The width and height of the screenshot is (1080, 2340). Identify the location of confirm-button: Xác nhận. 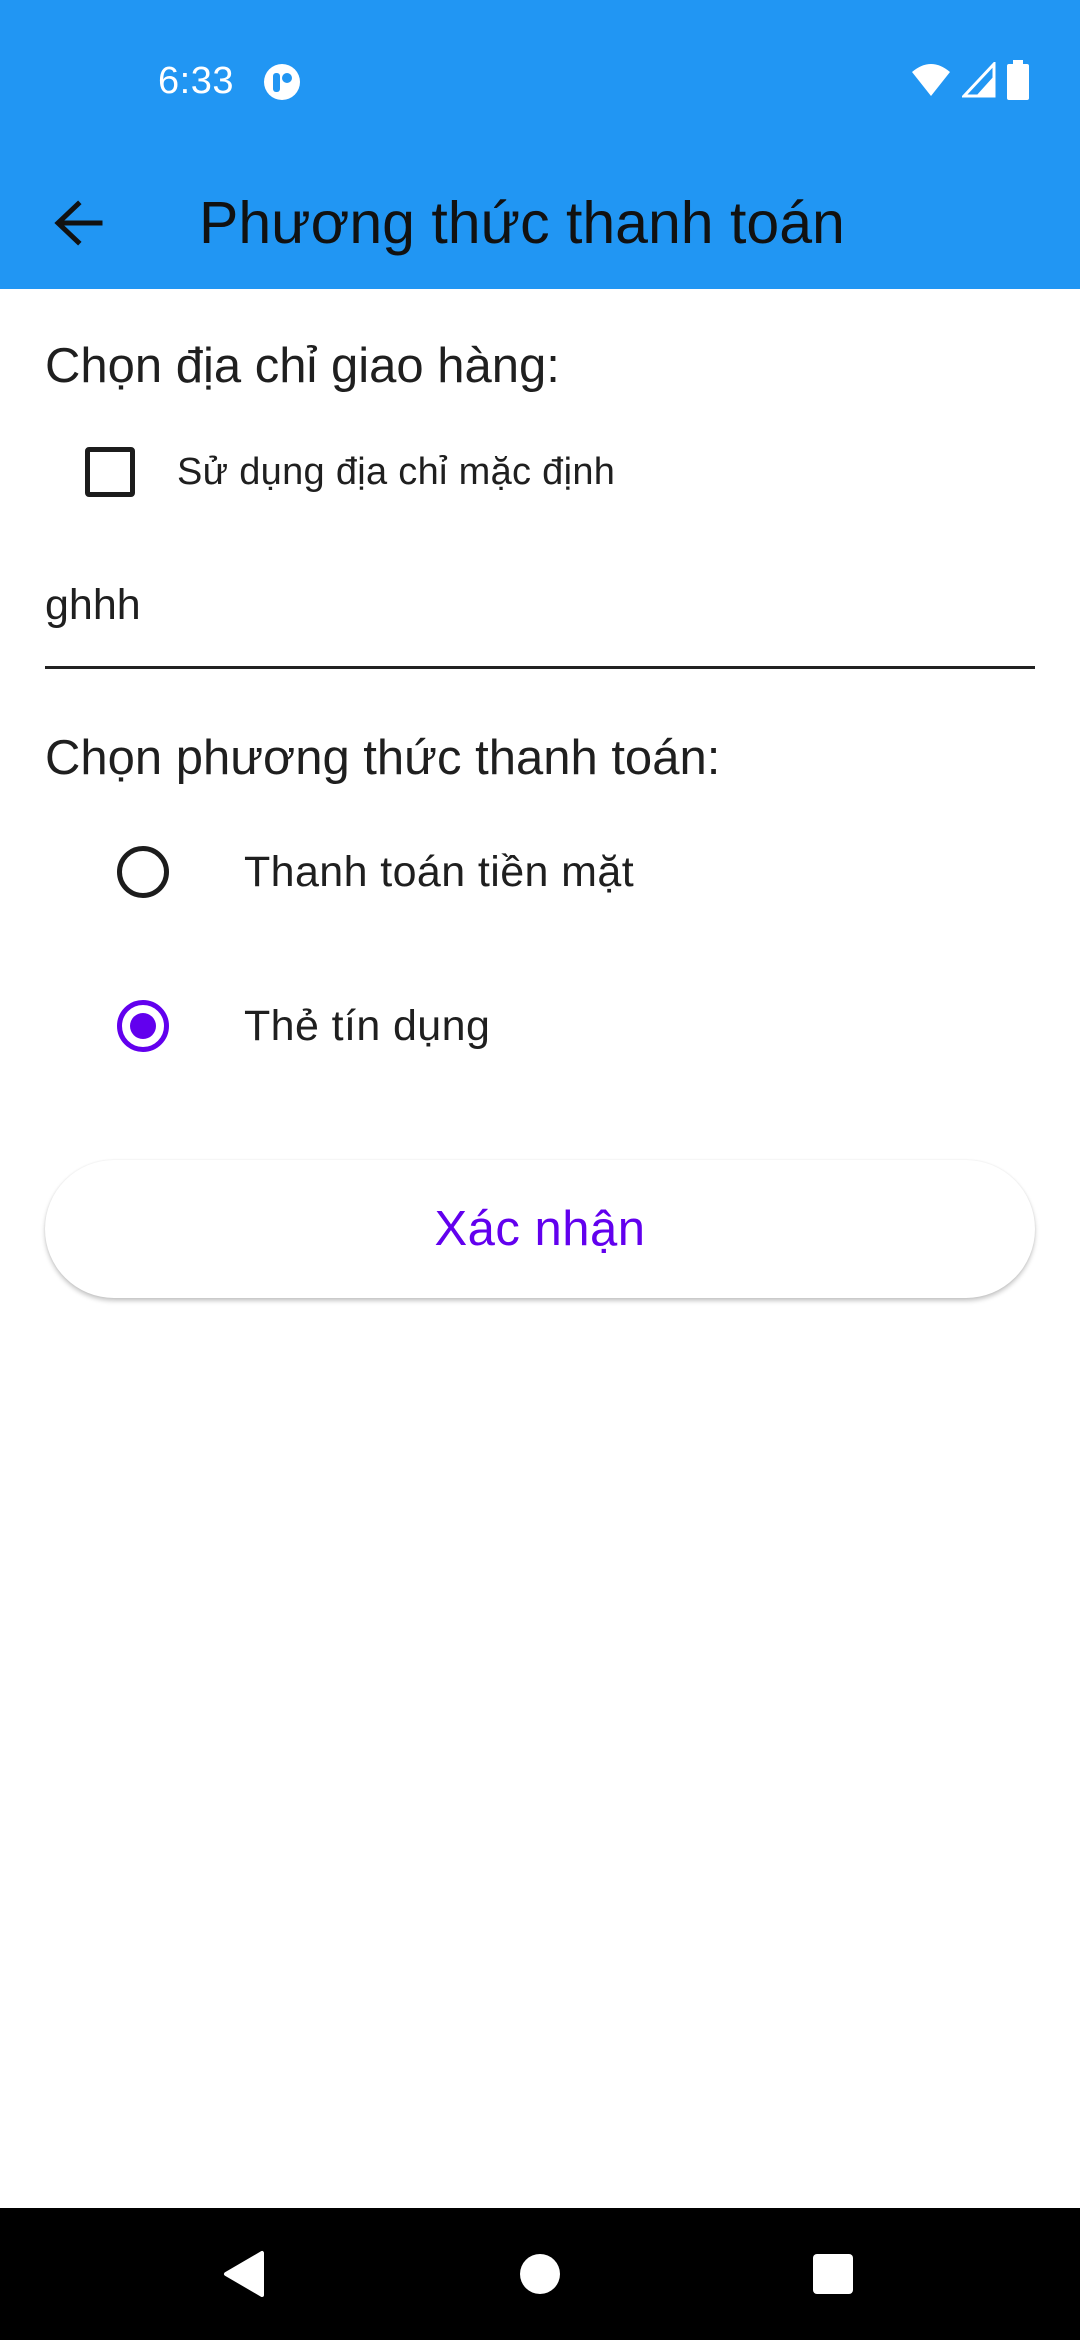
(540, 1229).